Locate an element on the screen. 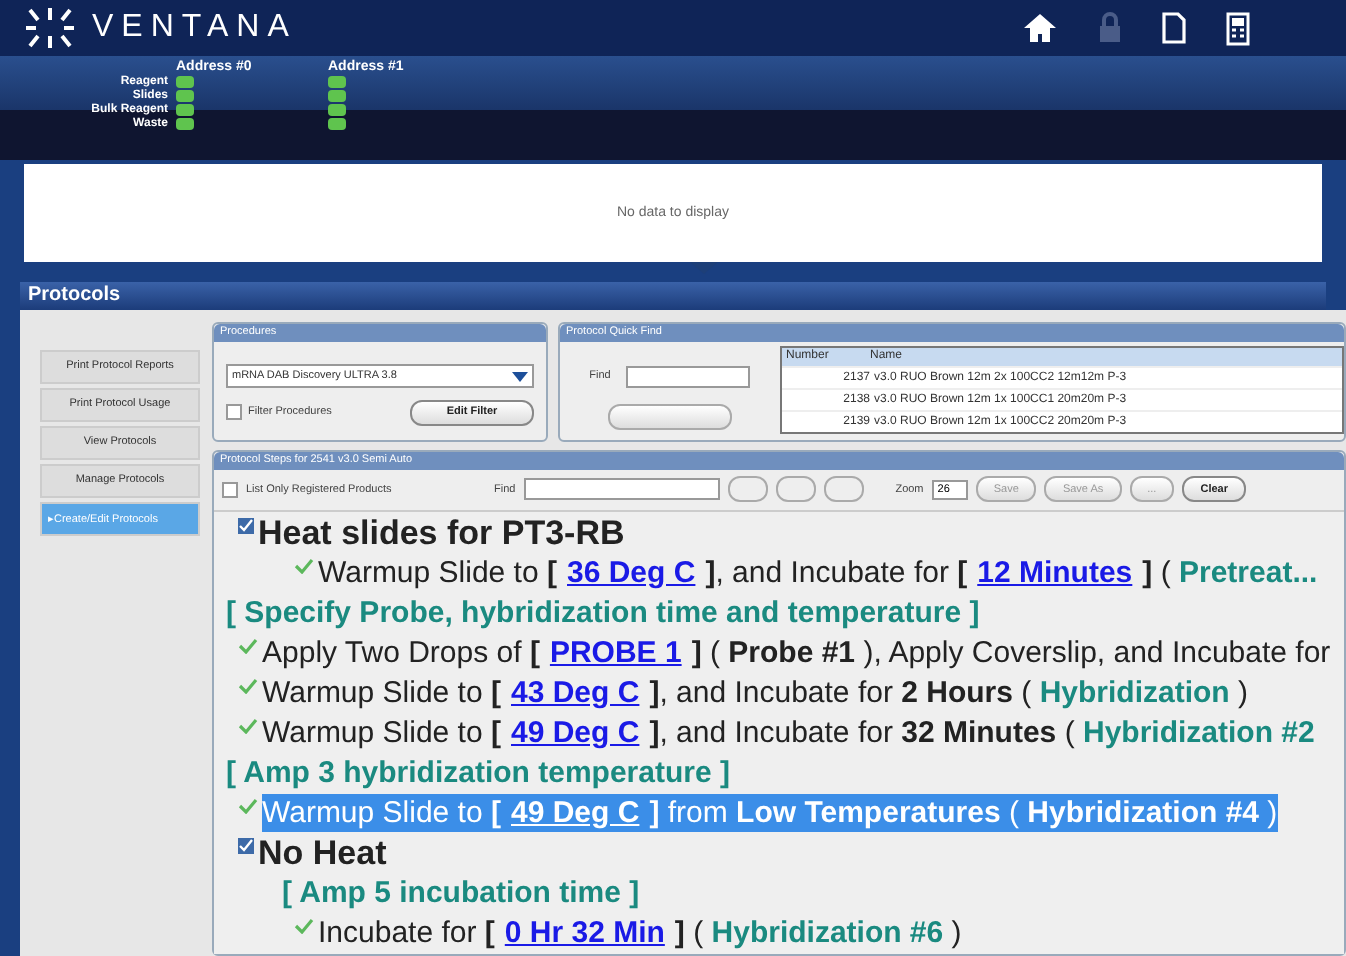 The height and width of the screenshot is (956, 1346). next-button is located at coordinates (843, 489).